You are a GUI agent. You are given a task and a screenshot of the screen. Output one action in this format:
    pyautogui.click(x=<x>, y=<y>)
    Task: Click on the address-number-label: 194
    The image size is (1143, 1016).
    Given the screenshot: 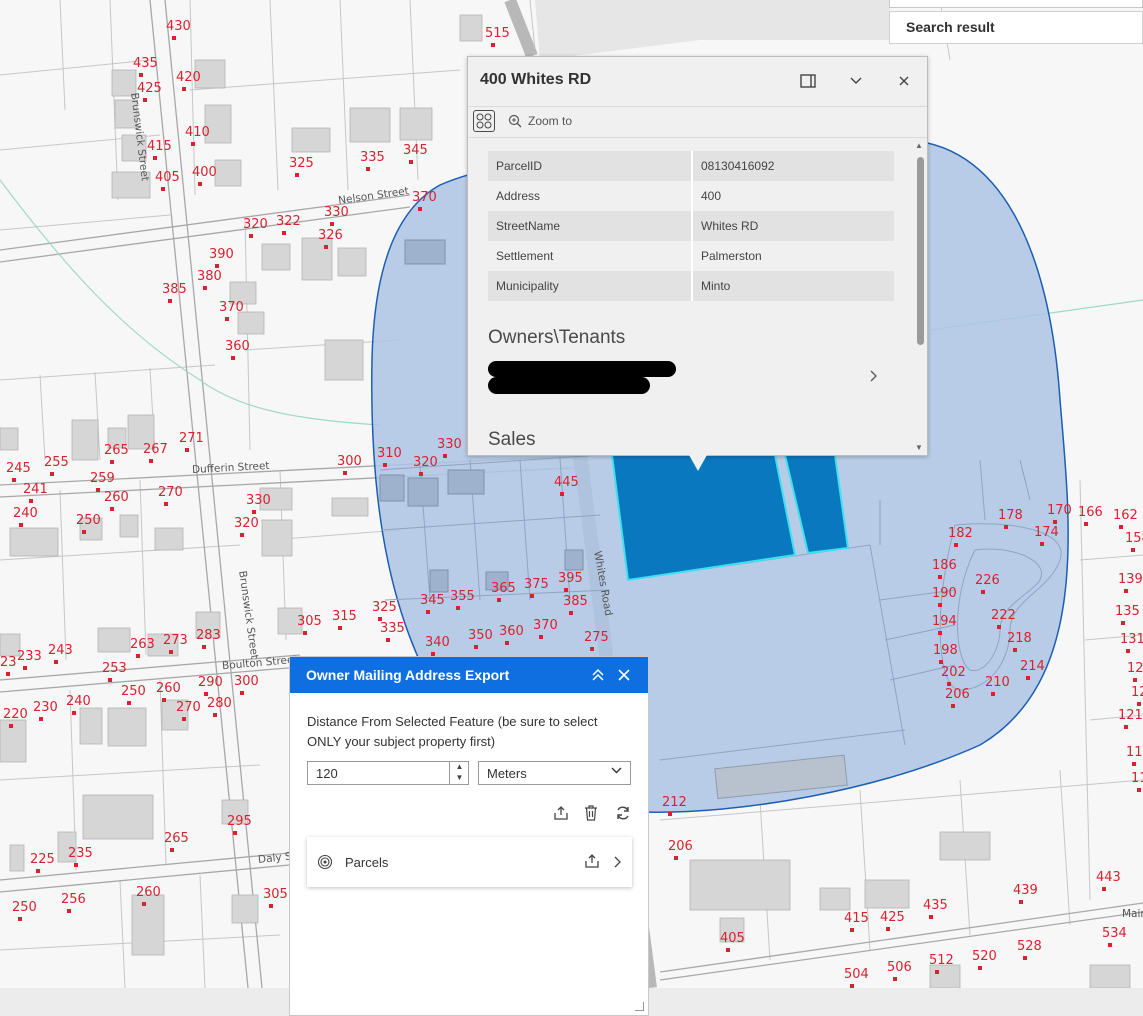 What is the action you would take?
    pyautogui.click(x=944, y=621)
    